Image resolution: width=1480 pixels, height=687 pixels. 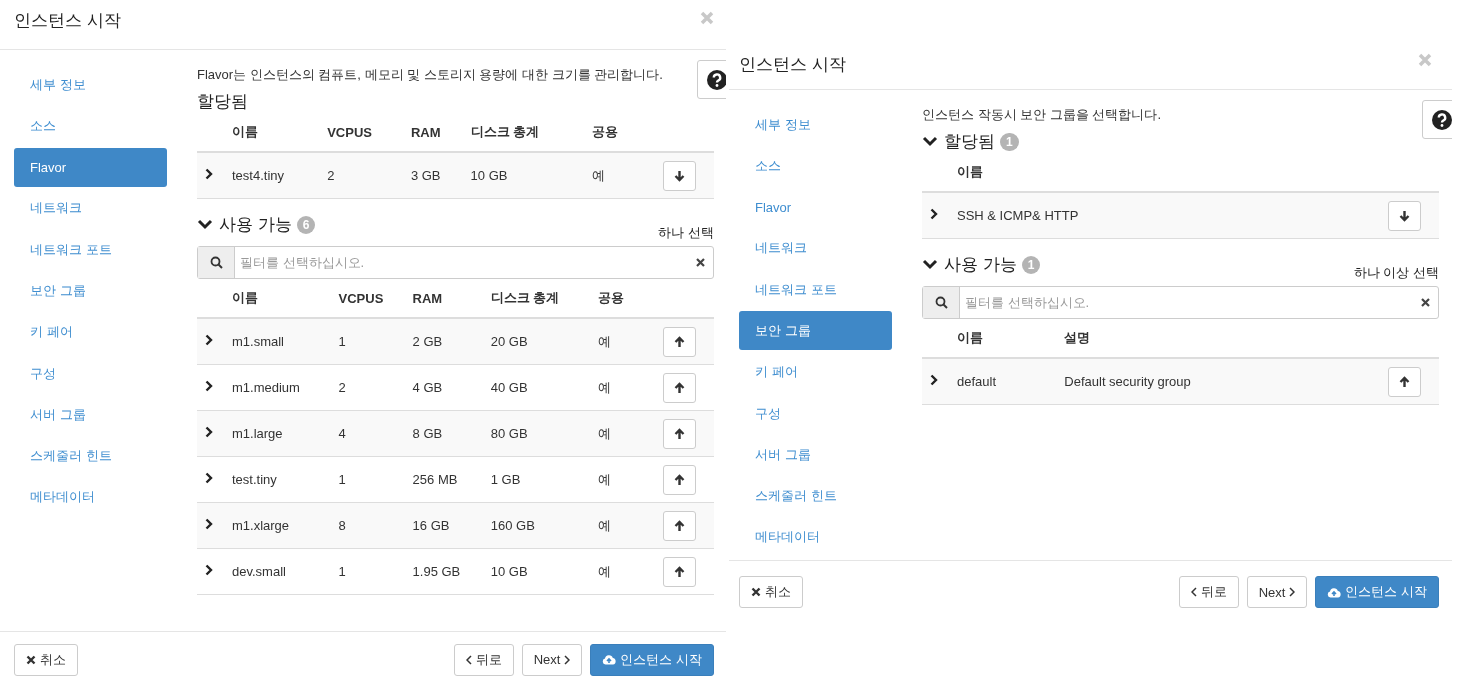 I want to click on table-cell: 20 GB, so click(x=544, y=341).